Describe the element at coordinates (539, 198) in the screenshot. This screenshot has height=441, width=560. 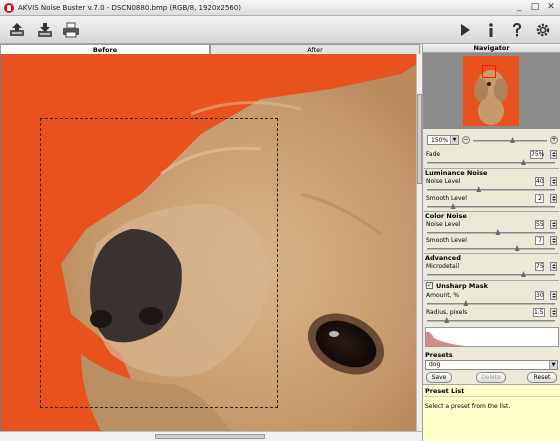
I see `luminance-smooth-value: 2` at that location.